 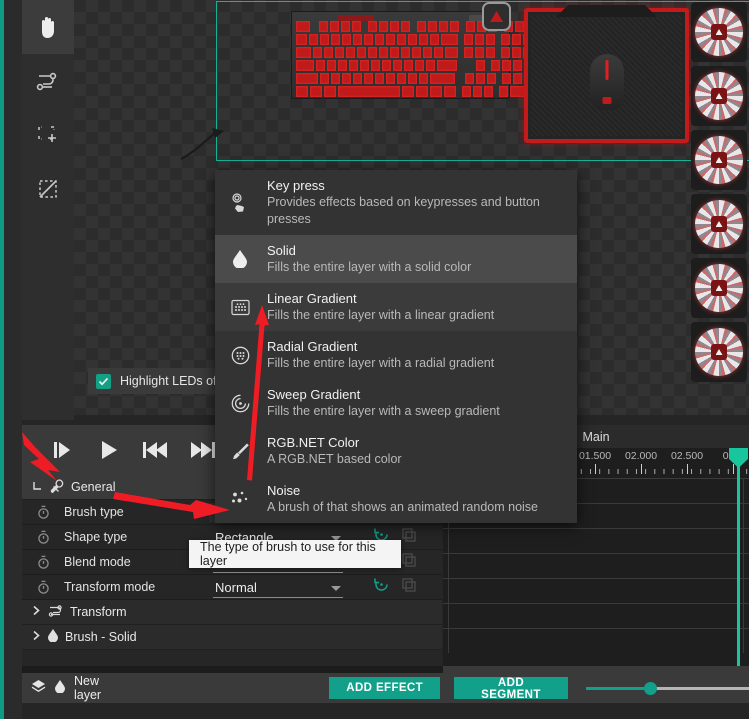 What do you see at coordinates (240, 355) in the screenshot?
I see `radial-gradient-icon` at bounding box center [240, 355].